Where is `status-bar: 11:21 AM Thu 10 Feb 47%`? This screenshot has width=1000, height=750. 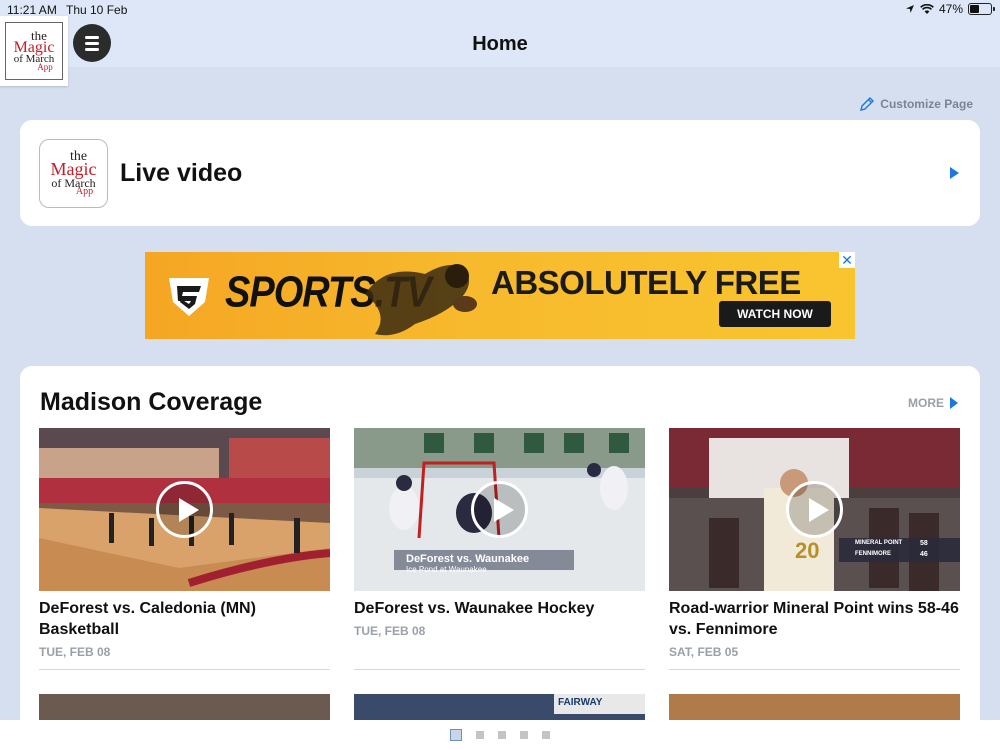 status-bar: 11:21 AM Thu 10 Feb 47% is located at coordinates (500, 10).